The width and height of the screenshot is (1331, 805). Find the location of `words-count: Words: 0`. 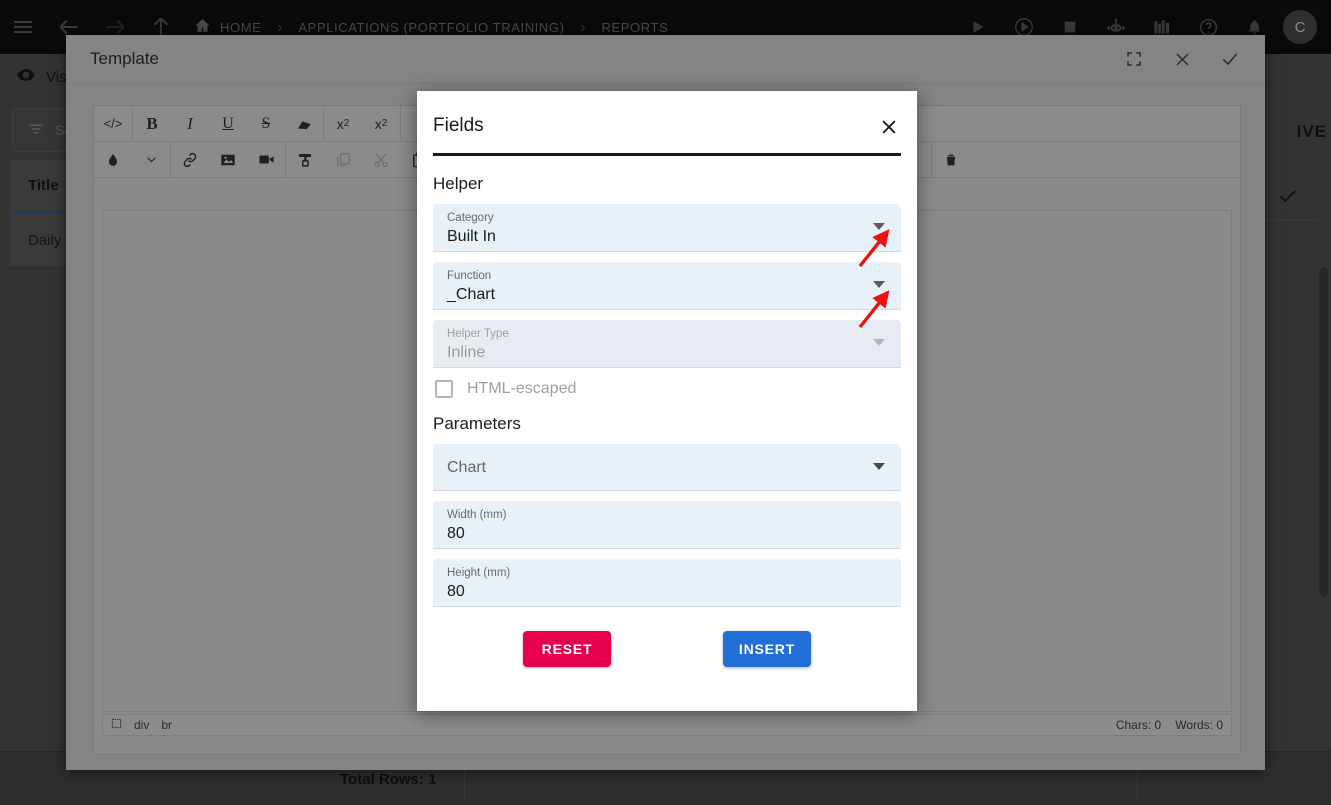

words-count: Words: 0 is located at coordinates (1199, 725).